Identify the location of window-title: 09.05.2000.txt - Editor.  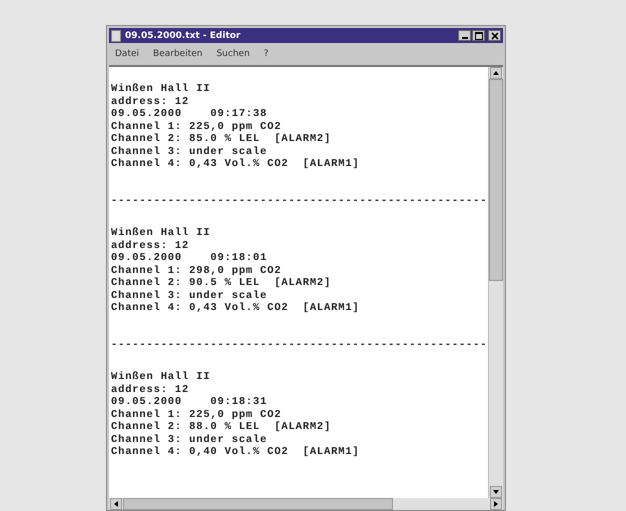
(183, 35).